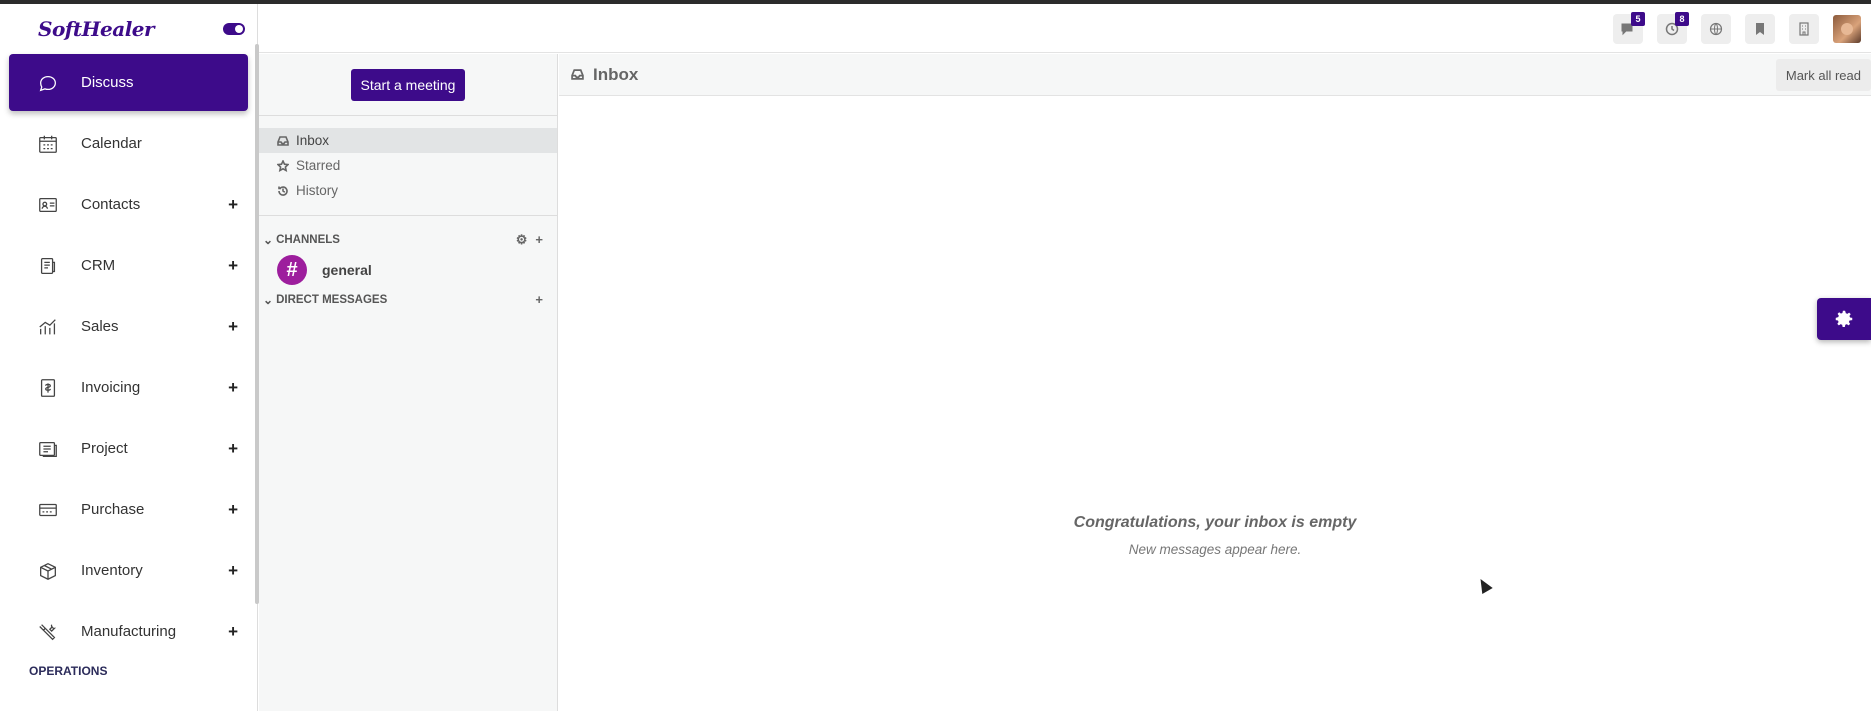 Image resolution: width=1871 pixels, height=711 pixels. What do you see at coordinates (408, 240) in the screenshot?
I see `channels-header: ⌄ CHANNELS ⚙ +` at bounding box center [408, 240].